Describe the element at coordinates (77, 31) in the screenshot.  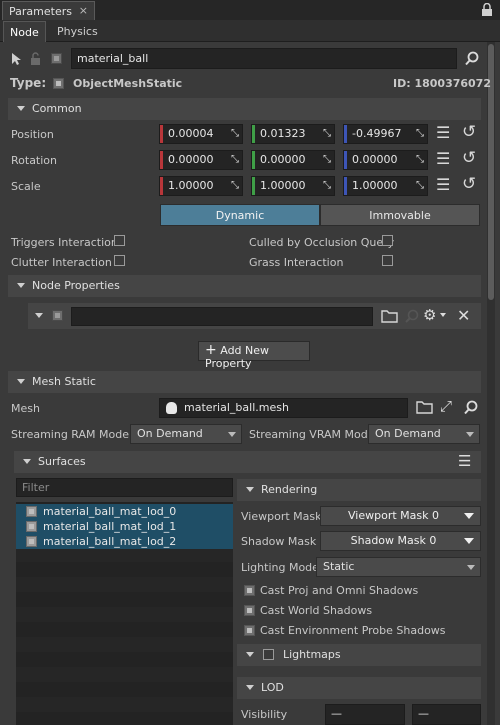
I see `tab-physics: Physics` at that location.